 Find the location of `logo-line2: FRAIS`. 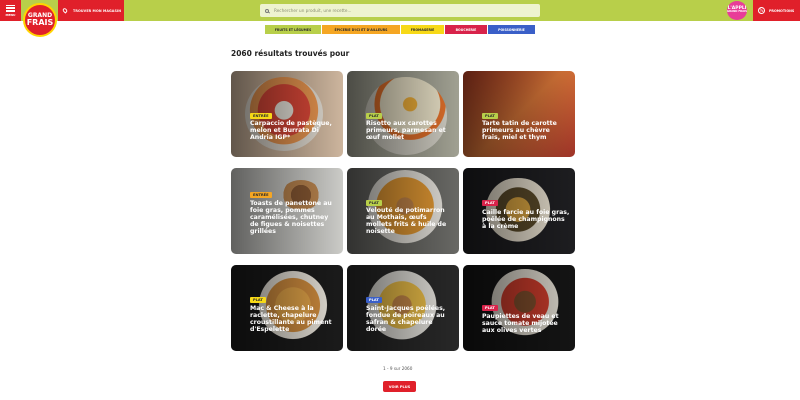

logo-line2: FRAIS is located at coordinates (40, 22).